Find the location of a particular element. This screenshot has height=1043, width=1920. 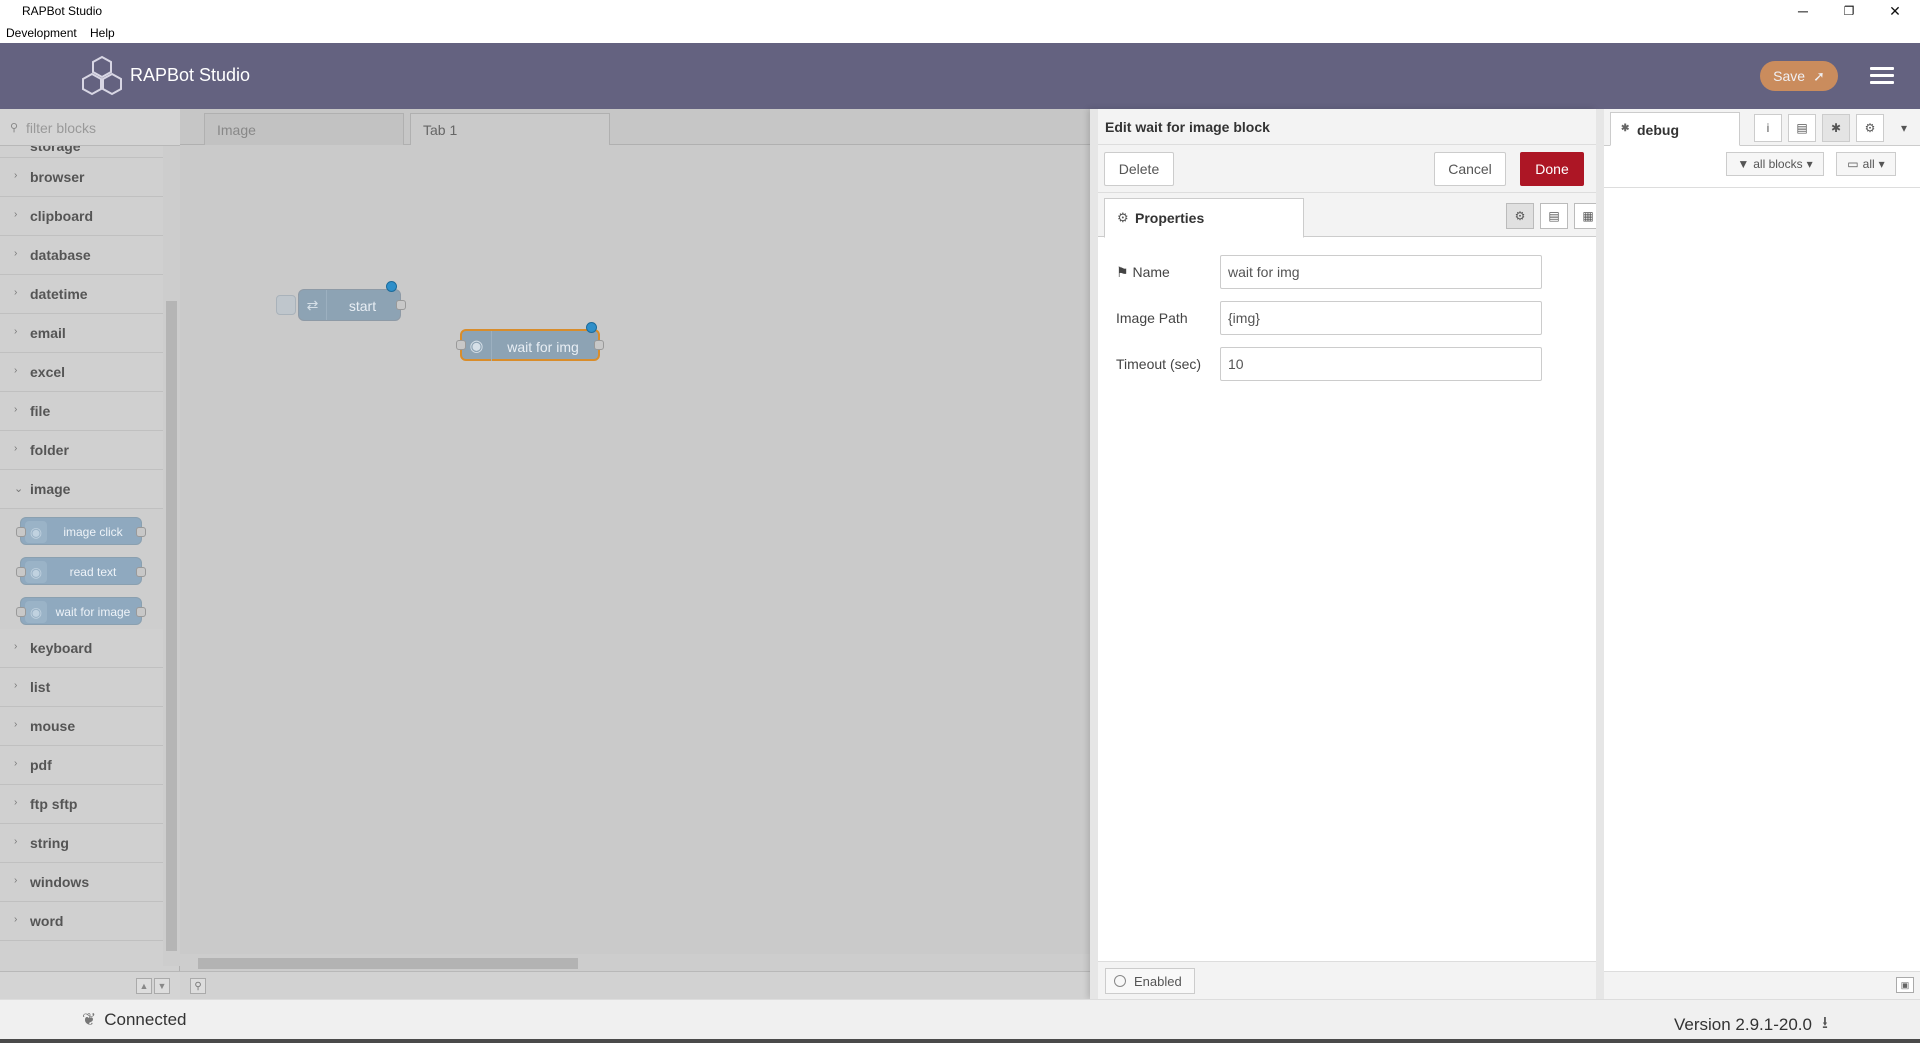

palette-category-keyboard: › keyboard is located at coordinates (81, 648).